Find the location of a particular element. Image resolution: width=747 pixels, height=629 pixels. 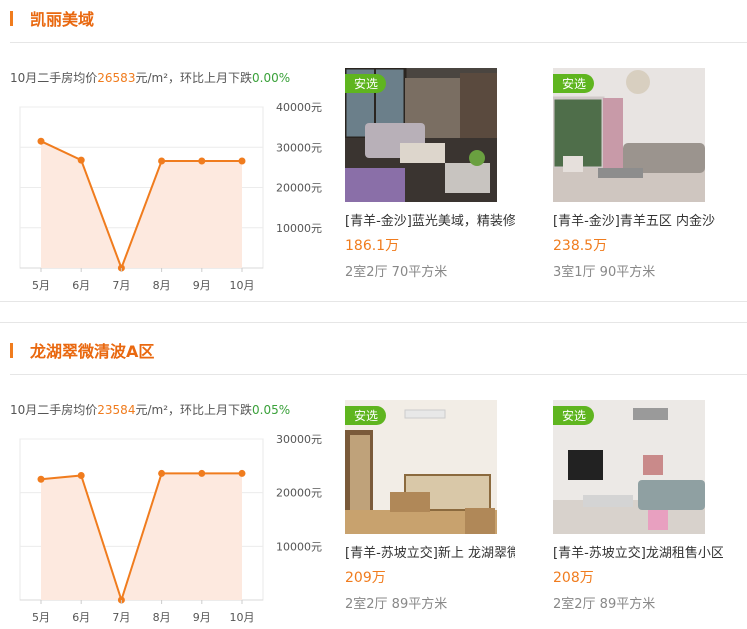

listing-card: 安选 [青羊-金沙]青羊五区 内金沙 238.5万 3室1厅 90平方米 is located at coordinates (634, 174).